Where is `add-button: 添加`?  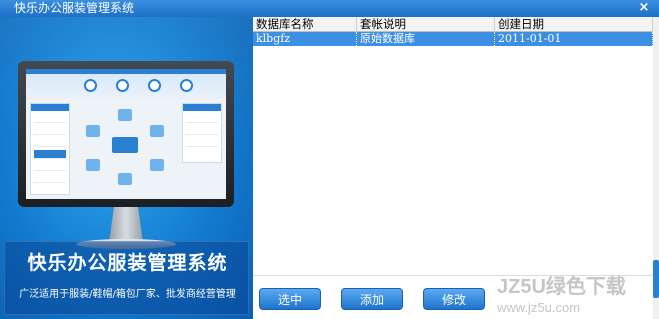
add-button: 添加 is located at coordinates (372, 299).